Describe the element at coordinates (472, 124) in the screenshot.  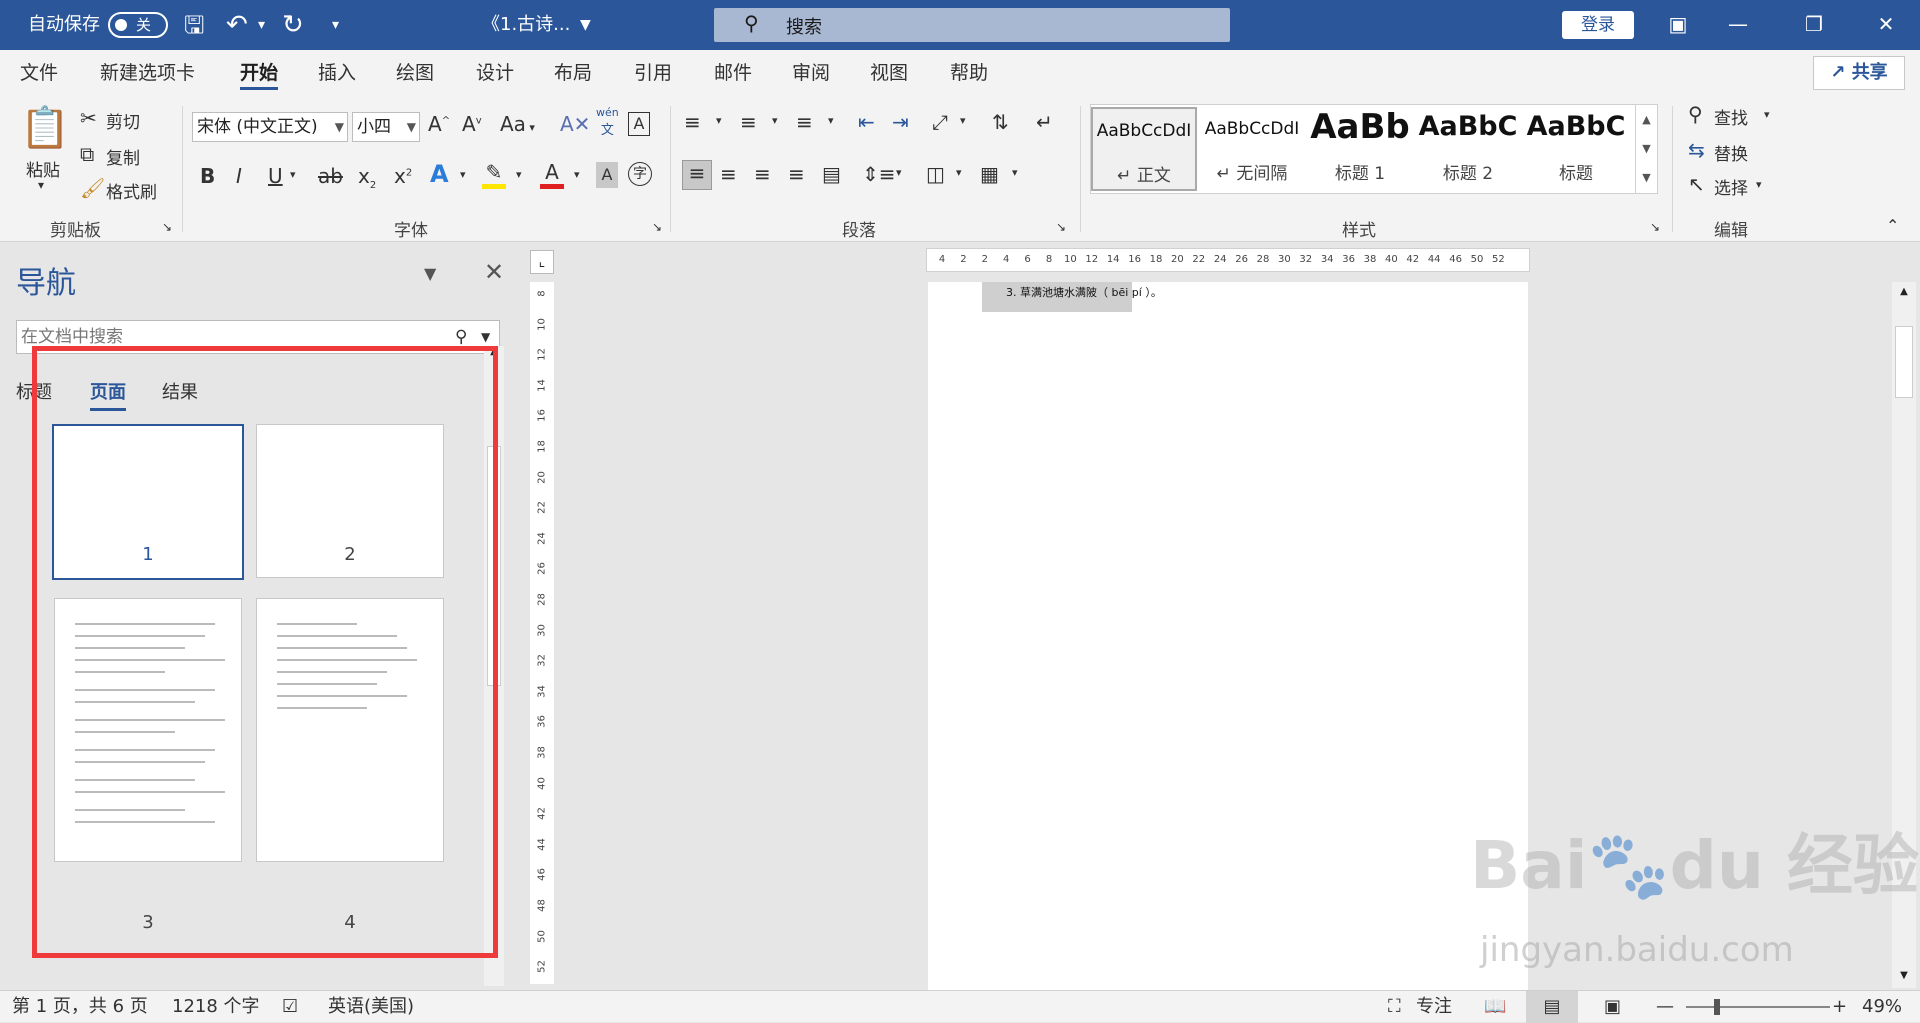
I see `shrink-font-icon: Av` at that location.